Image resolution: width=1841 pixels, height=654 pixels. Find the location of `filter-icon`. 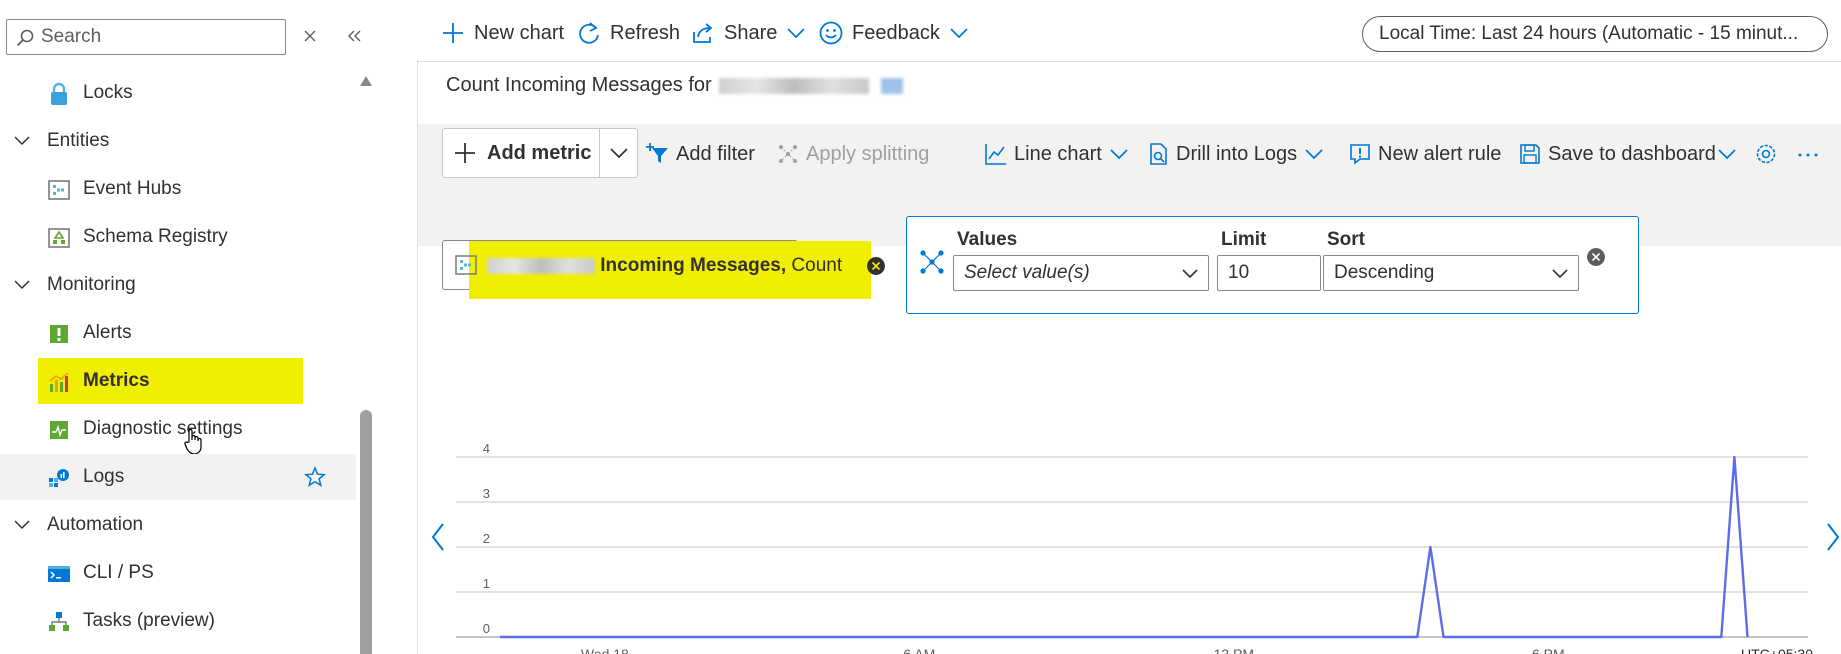

filter-icon is located at coordinates (657, 153).